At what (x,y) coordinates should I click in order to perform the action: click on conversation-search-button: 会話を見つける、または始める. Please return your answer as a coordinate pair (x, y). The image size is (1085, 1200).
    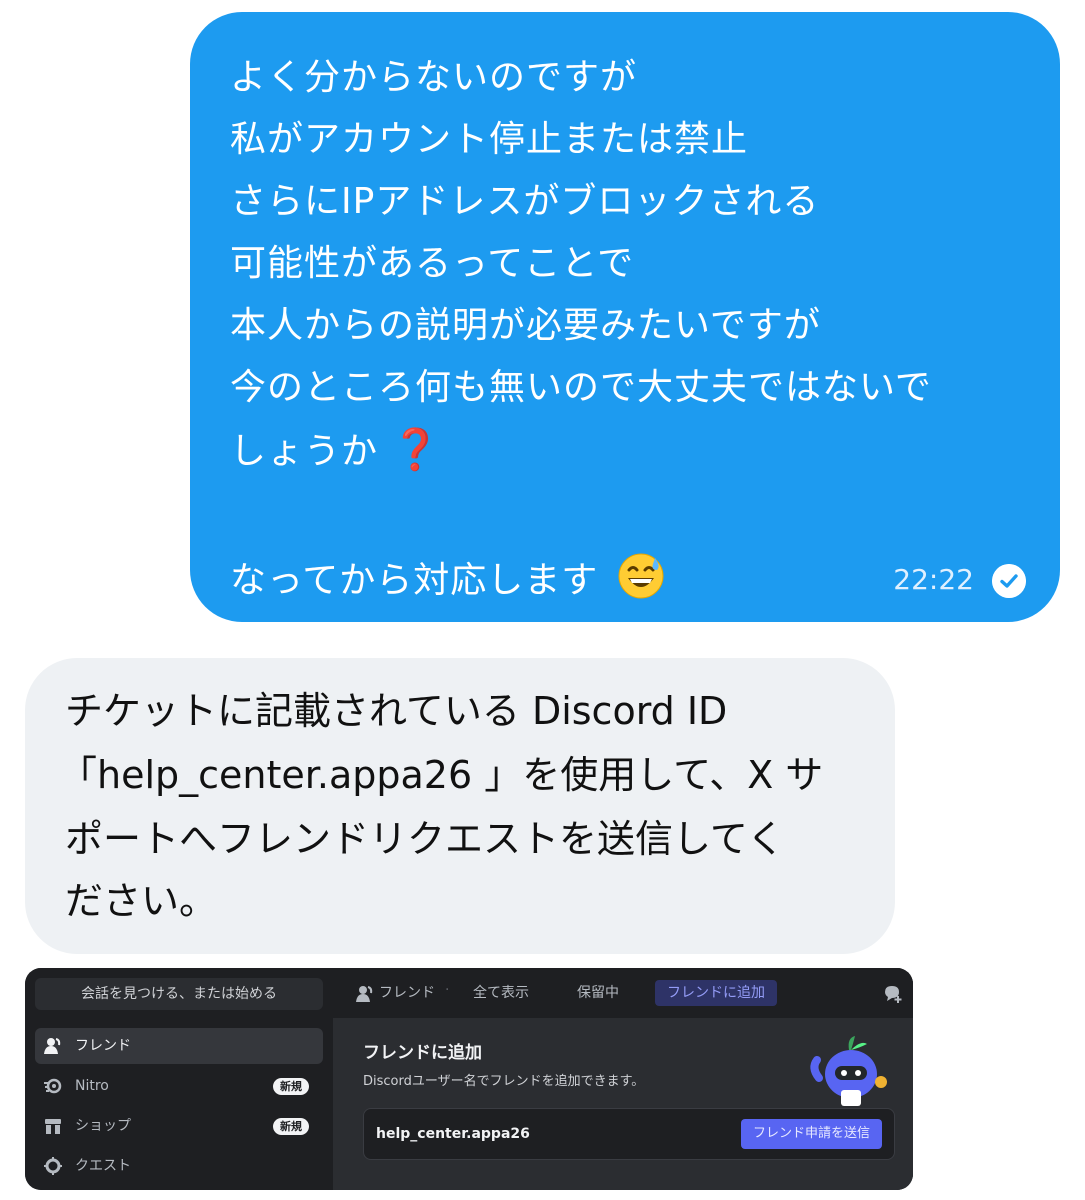
    Looking at the image, I should click on (179, 994).